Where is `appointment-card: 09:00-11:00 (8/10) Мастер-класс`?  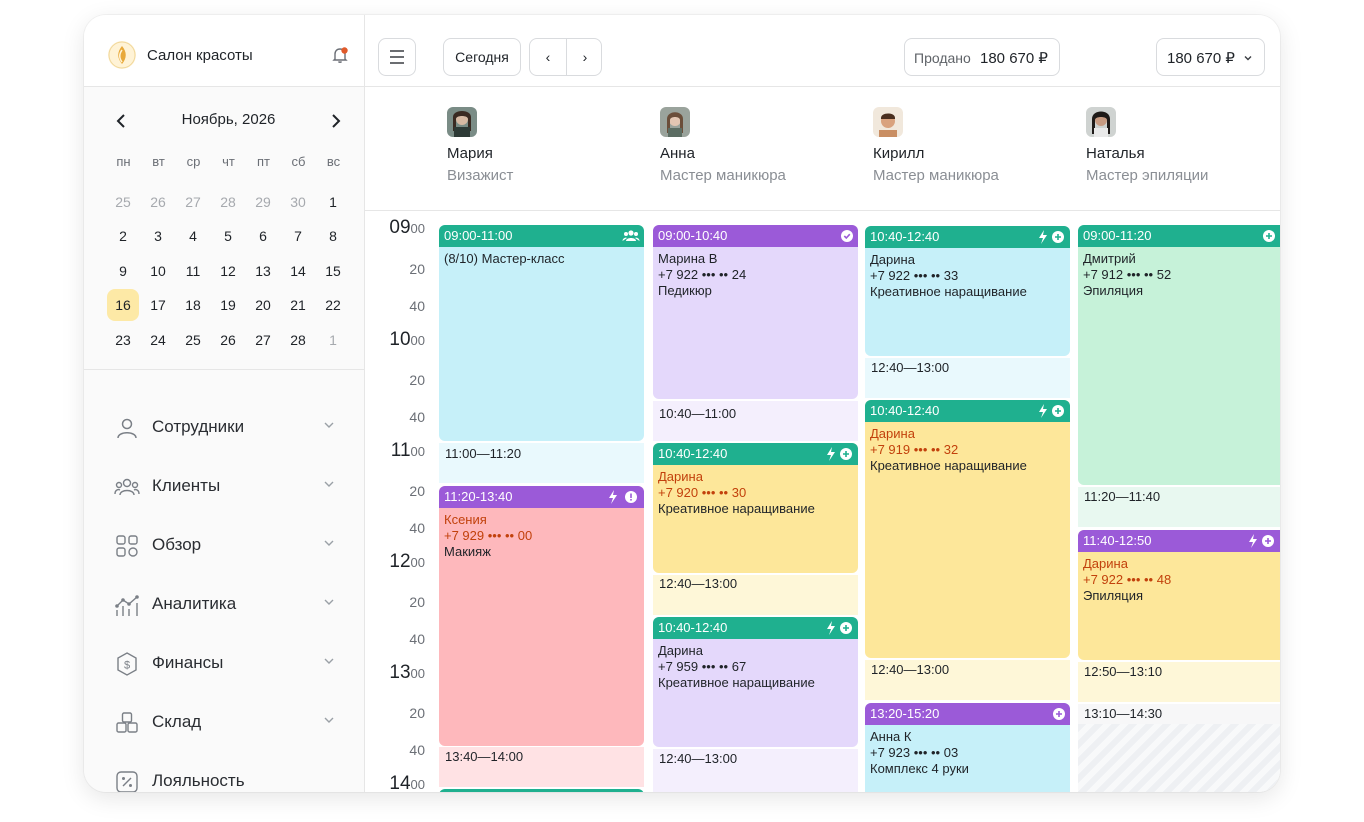 appointment-card: 09:00-11:00 (8/10) Мастер-класс is located at coordinates (541, 333).